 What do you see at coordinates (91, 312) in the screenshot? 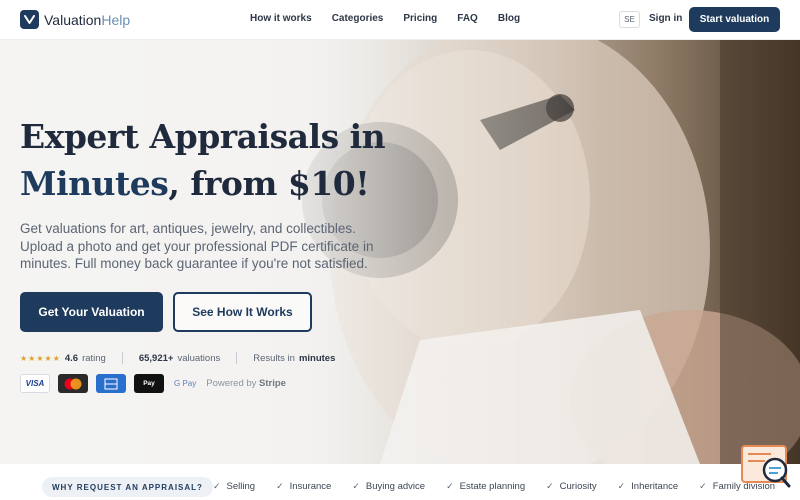
I see `get-your-valuation-button: Get Your Valuation` at bounding box center [91, 312].